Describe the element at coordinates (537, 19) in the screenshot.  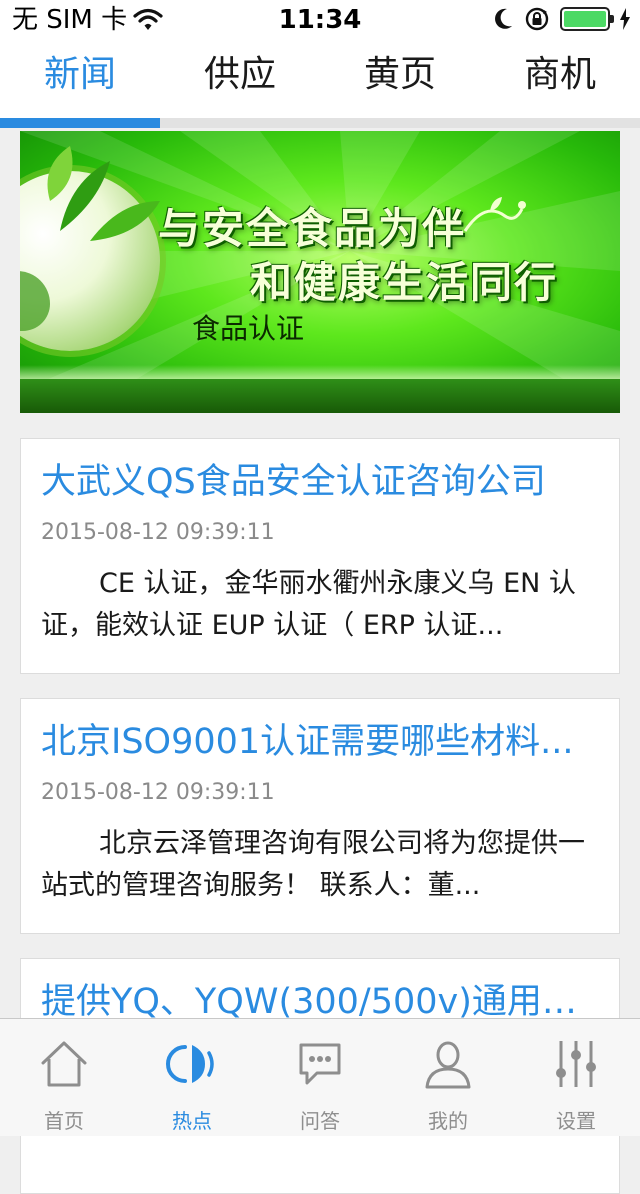
I see `orientation-lock-icon` at that location.